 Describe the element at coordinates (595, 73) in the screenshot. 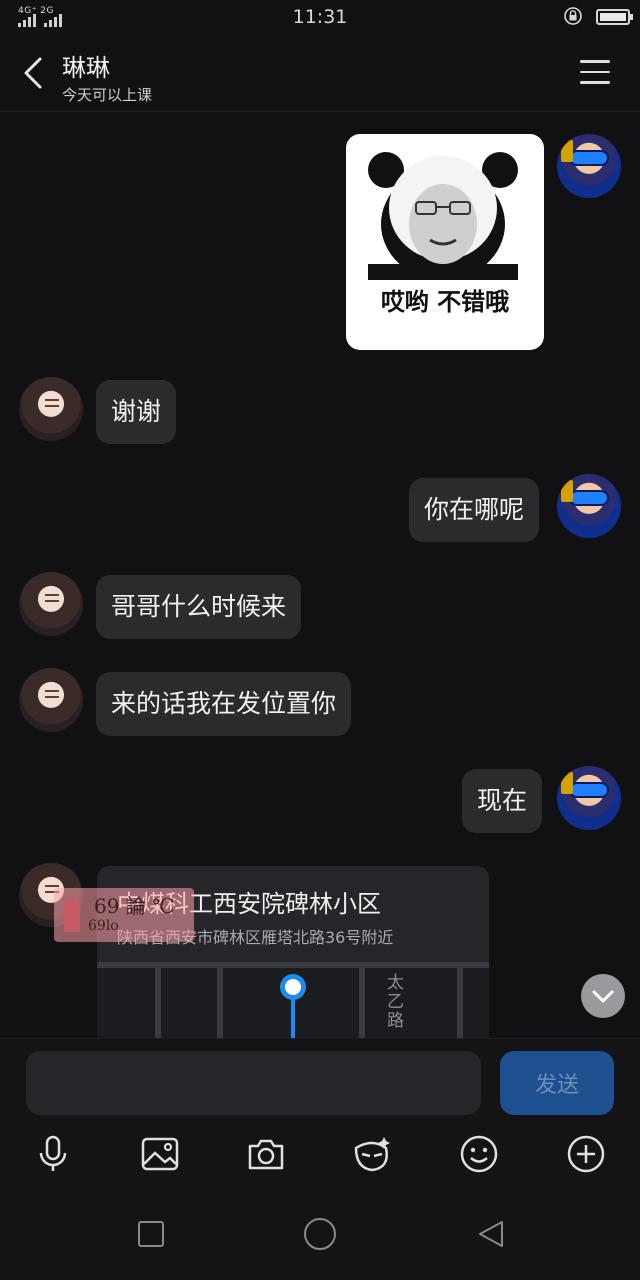

I see `menu-icon` at that location.